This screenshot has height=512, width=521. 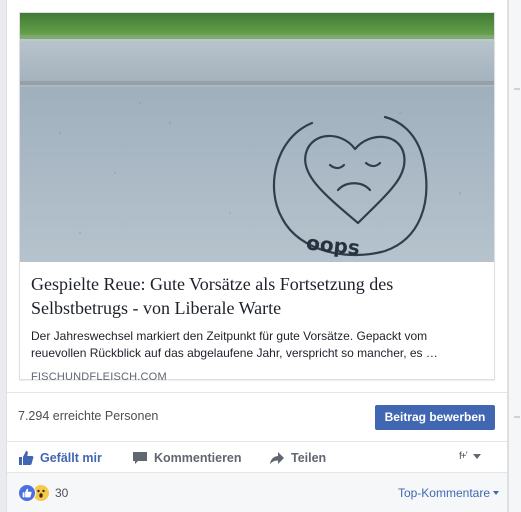 I want to click on comment-sort-dropdown: Top-Kommentare, so click(x=448, y=493).